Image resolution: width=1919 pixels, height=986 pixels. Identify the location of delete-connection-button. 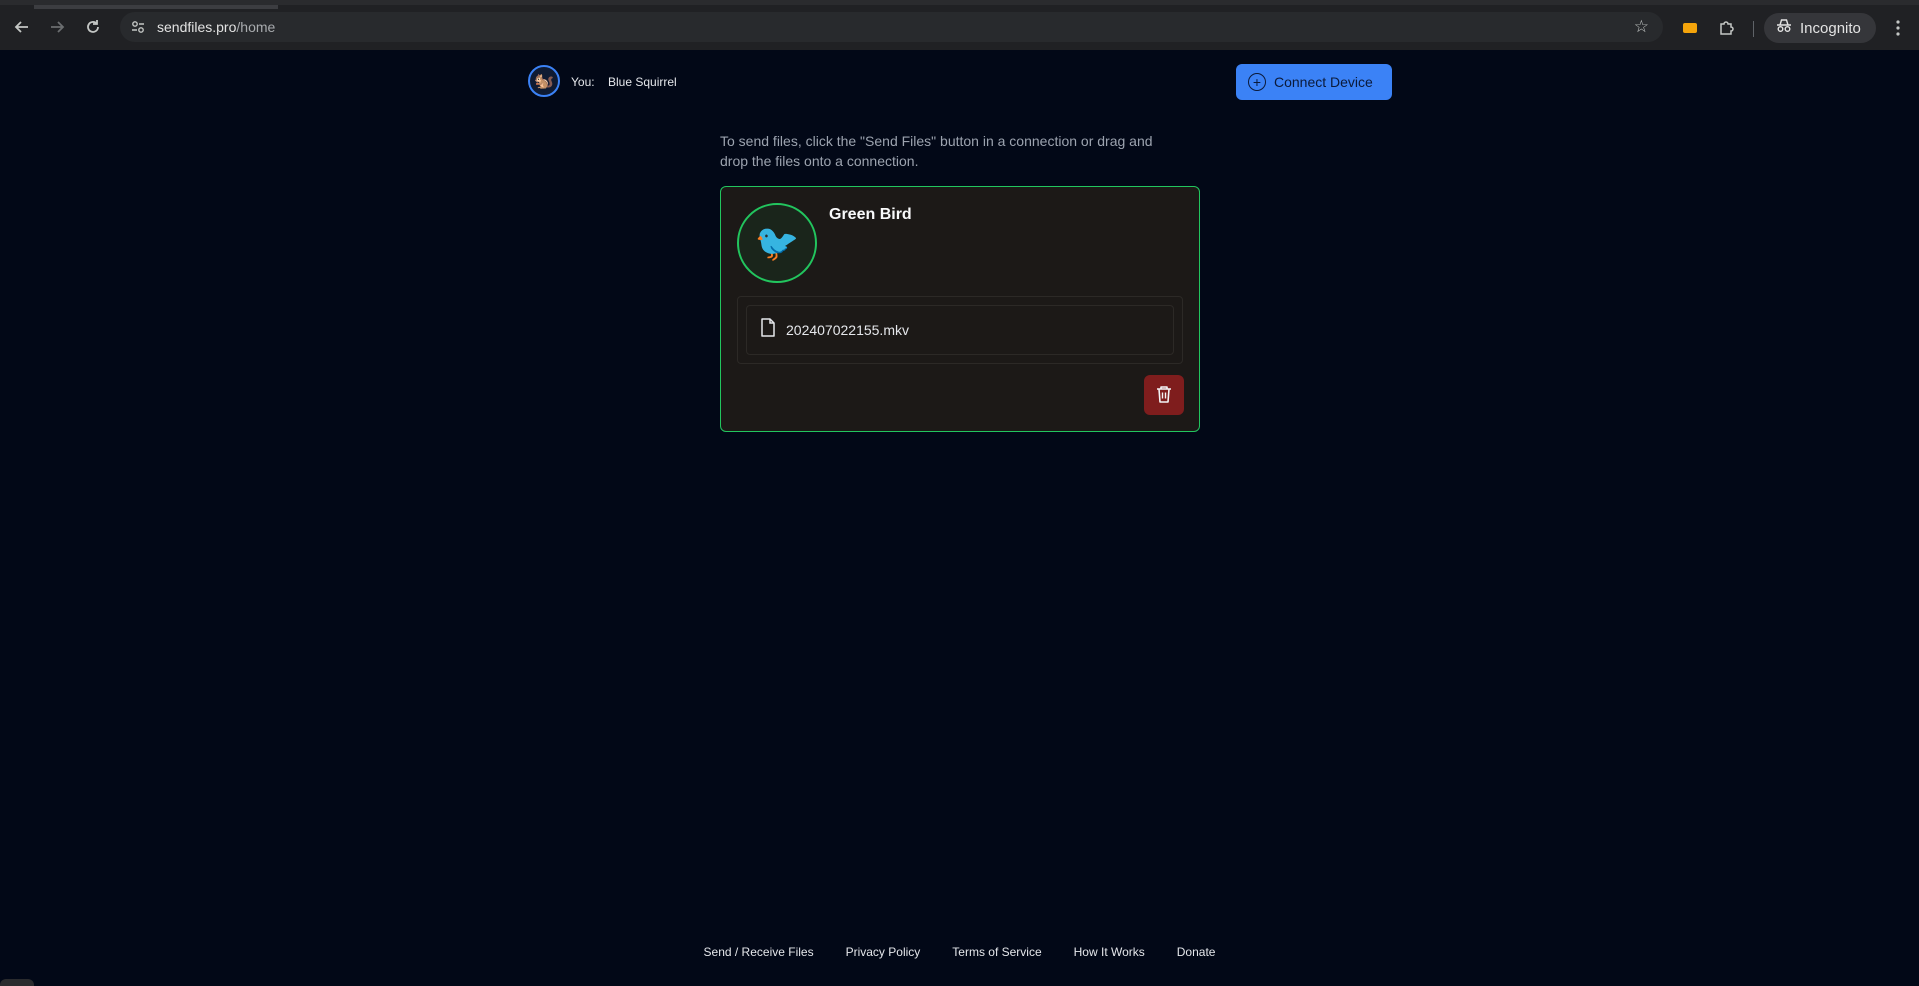
(1164, 395).